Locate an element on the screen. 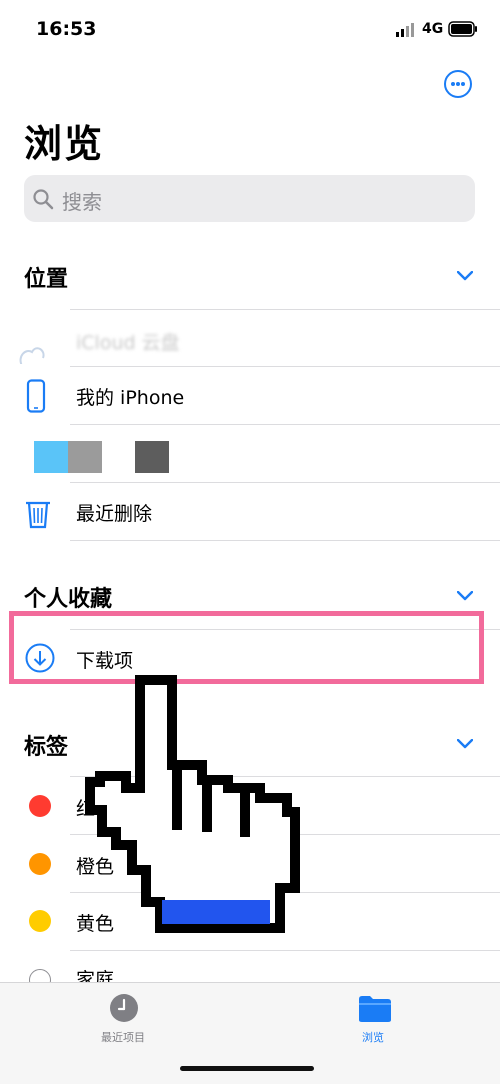 Image resolution: width=500 pixels, height=1084 pixels. list-item-icloud: iCloud 云盘 is located at coordinates (250, 338).